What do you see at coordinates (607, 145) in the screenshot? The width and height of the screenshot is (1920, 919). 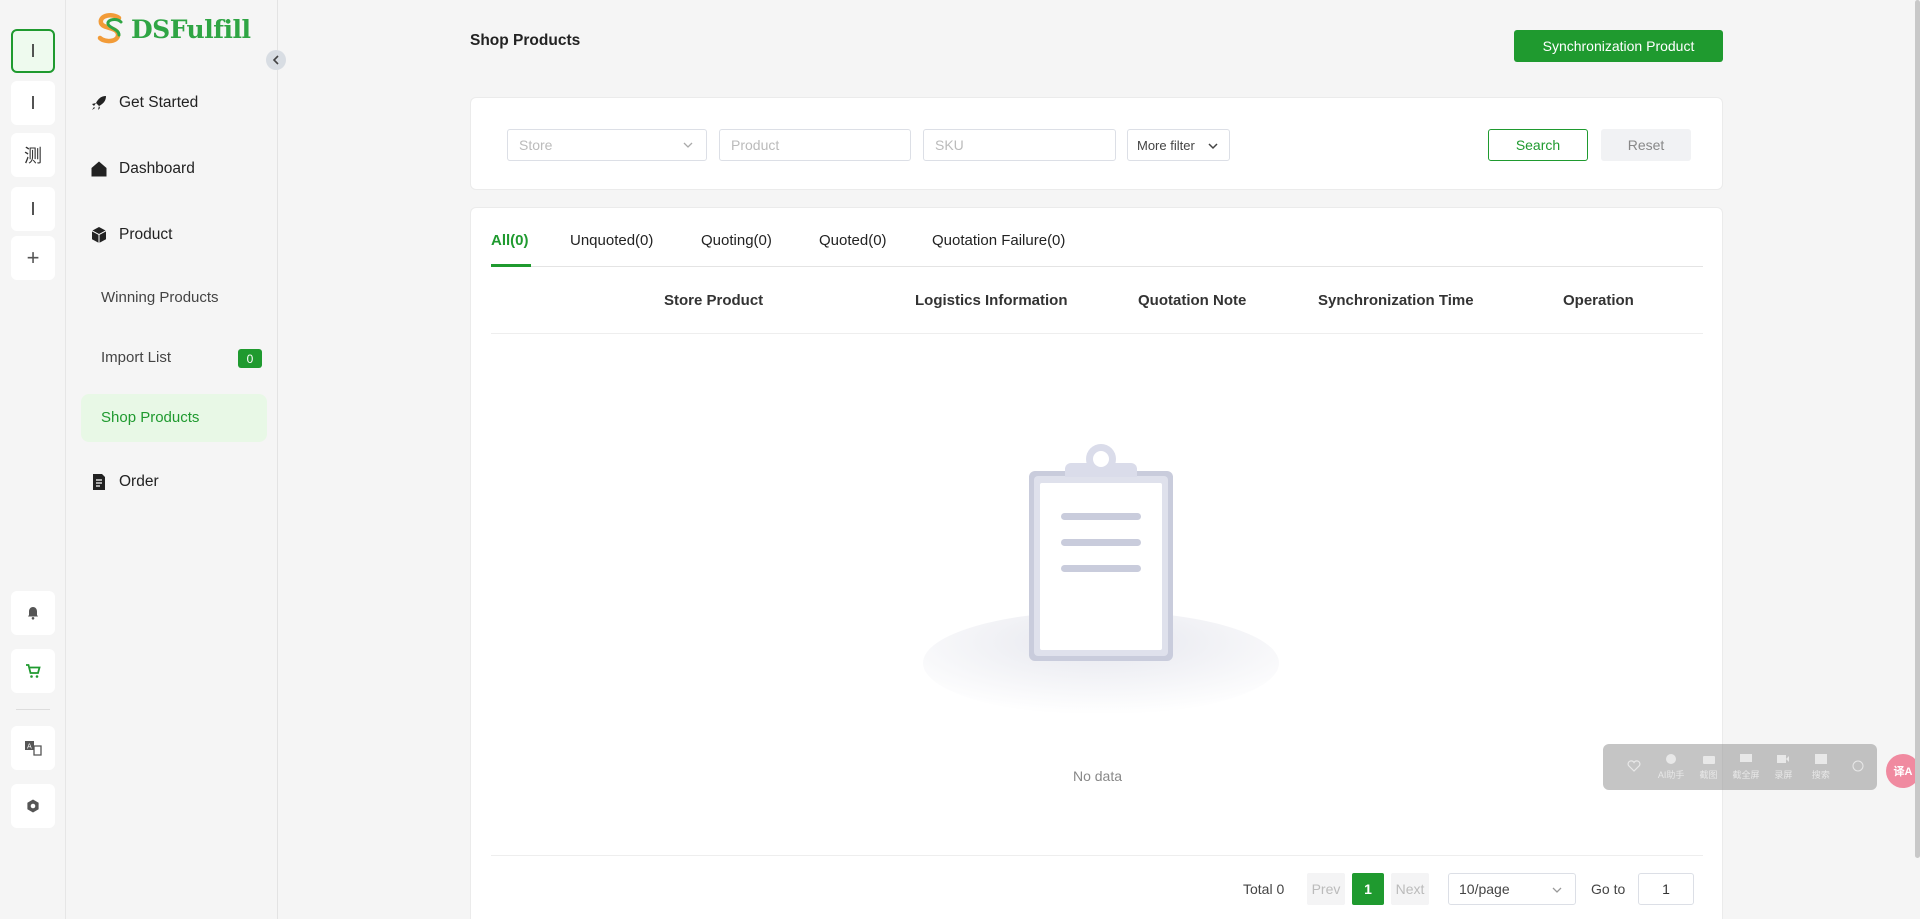 I see `store-select: Store` at bounding box center [607, 145].